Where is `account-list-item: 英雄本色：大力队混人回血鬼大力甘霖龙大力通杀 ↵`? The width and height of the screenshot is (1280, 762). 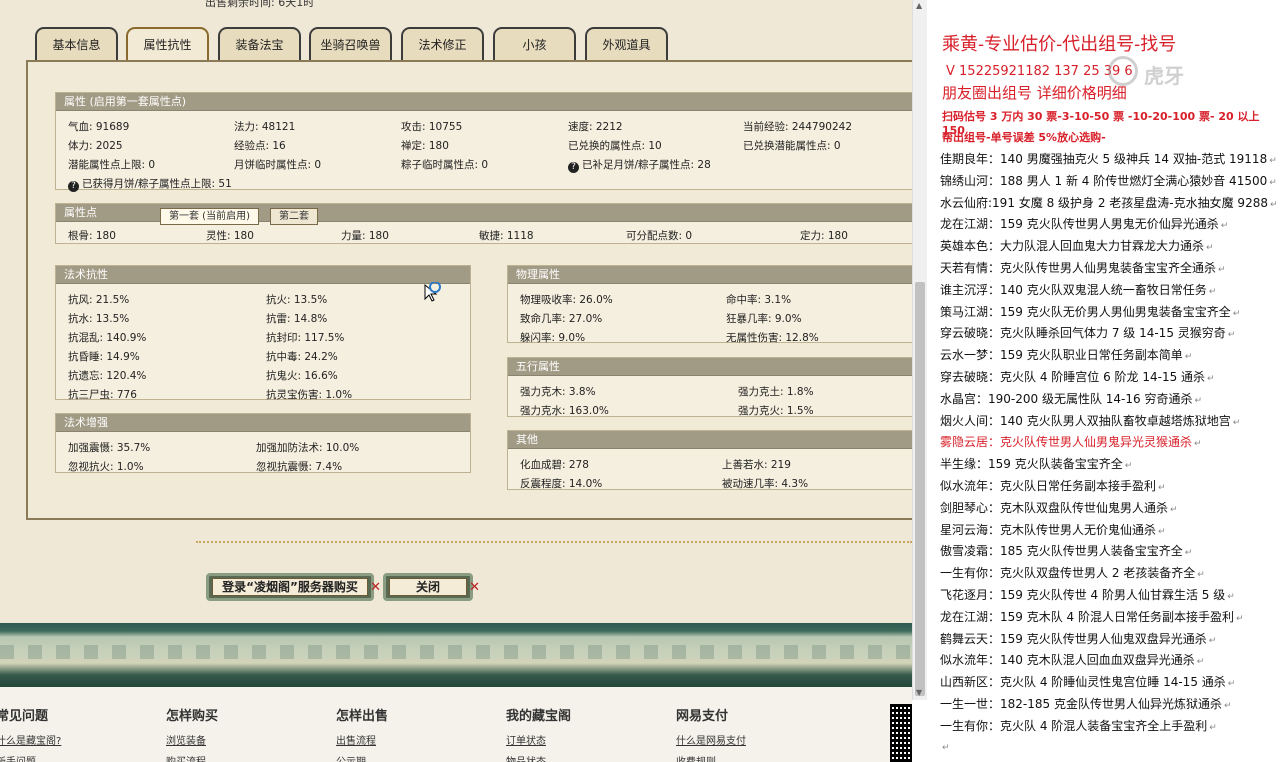
account-list-item: 英雄本色：大力队混人回血鬼大力甘霖龙大力通杀 ↵ is located at coordinates (1077, 246).